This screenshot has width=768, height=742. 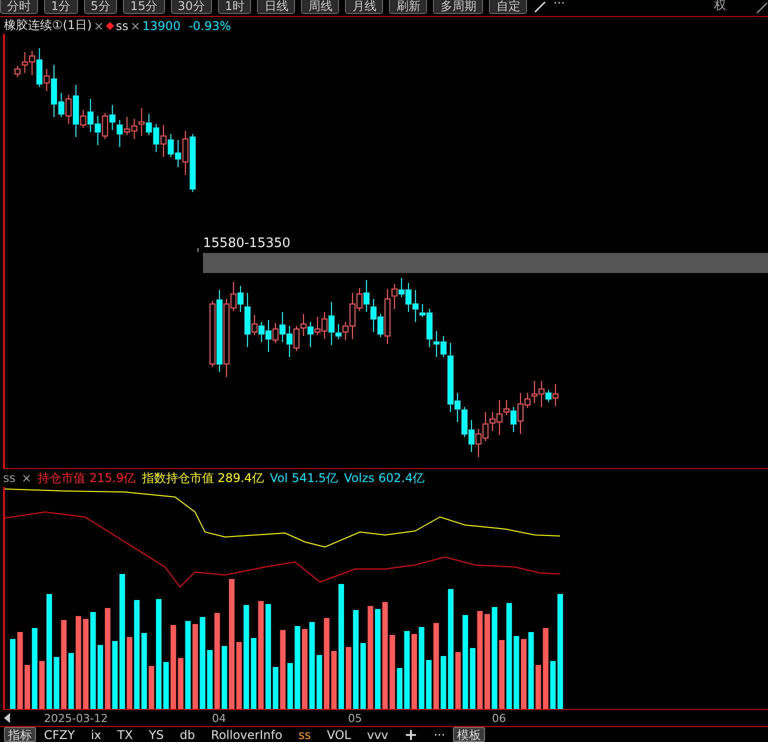 What do you see at coordinates (458, 7) in the screenshot?
I see `toolbar-button: 多周期` at bounding box center [458, 7].